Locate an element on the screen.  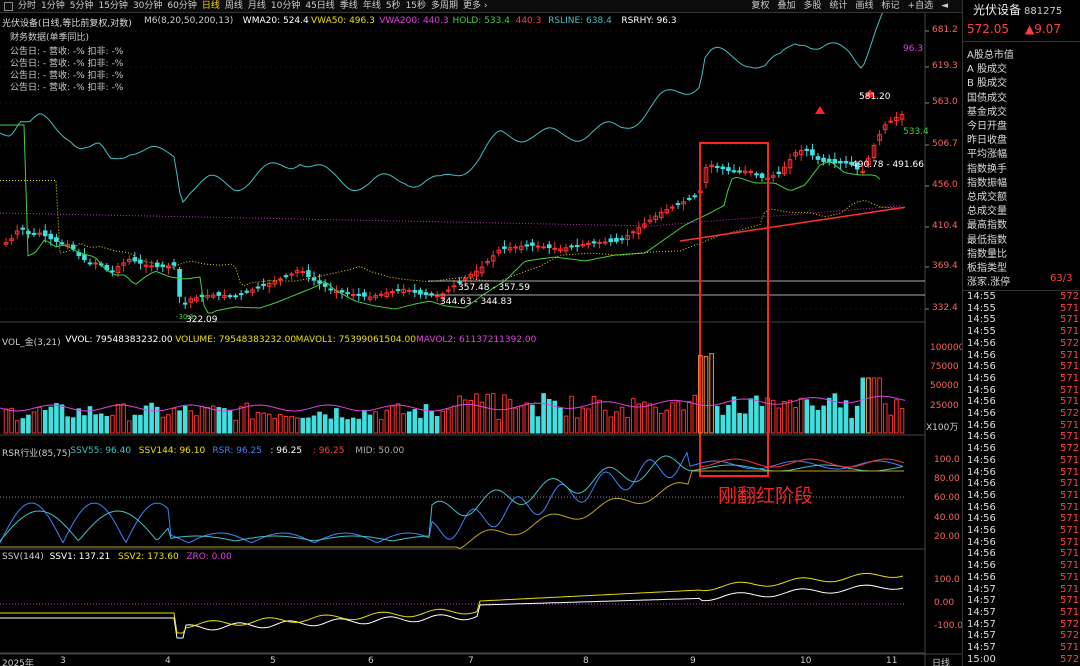
tool-button: 画线 is located at coordinates (865, 6).